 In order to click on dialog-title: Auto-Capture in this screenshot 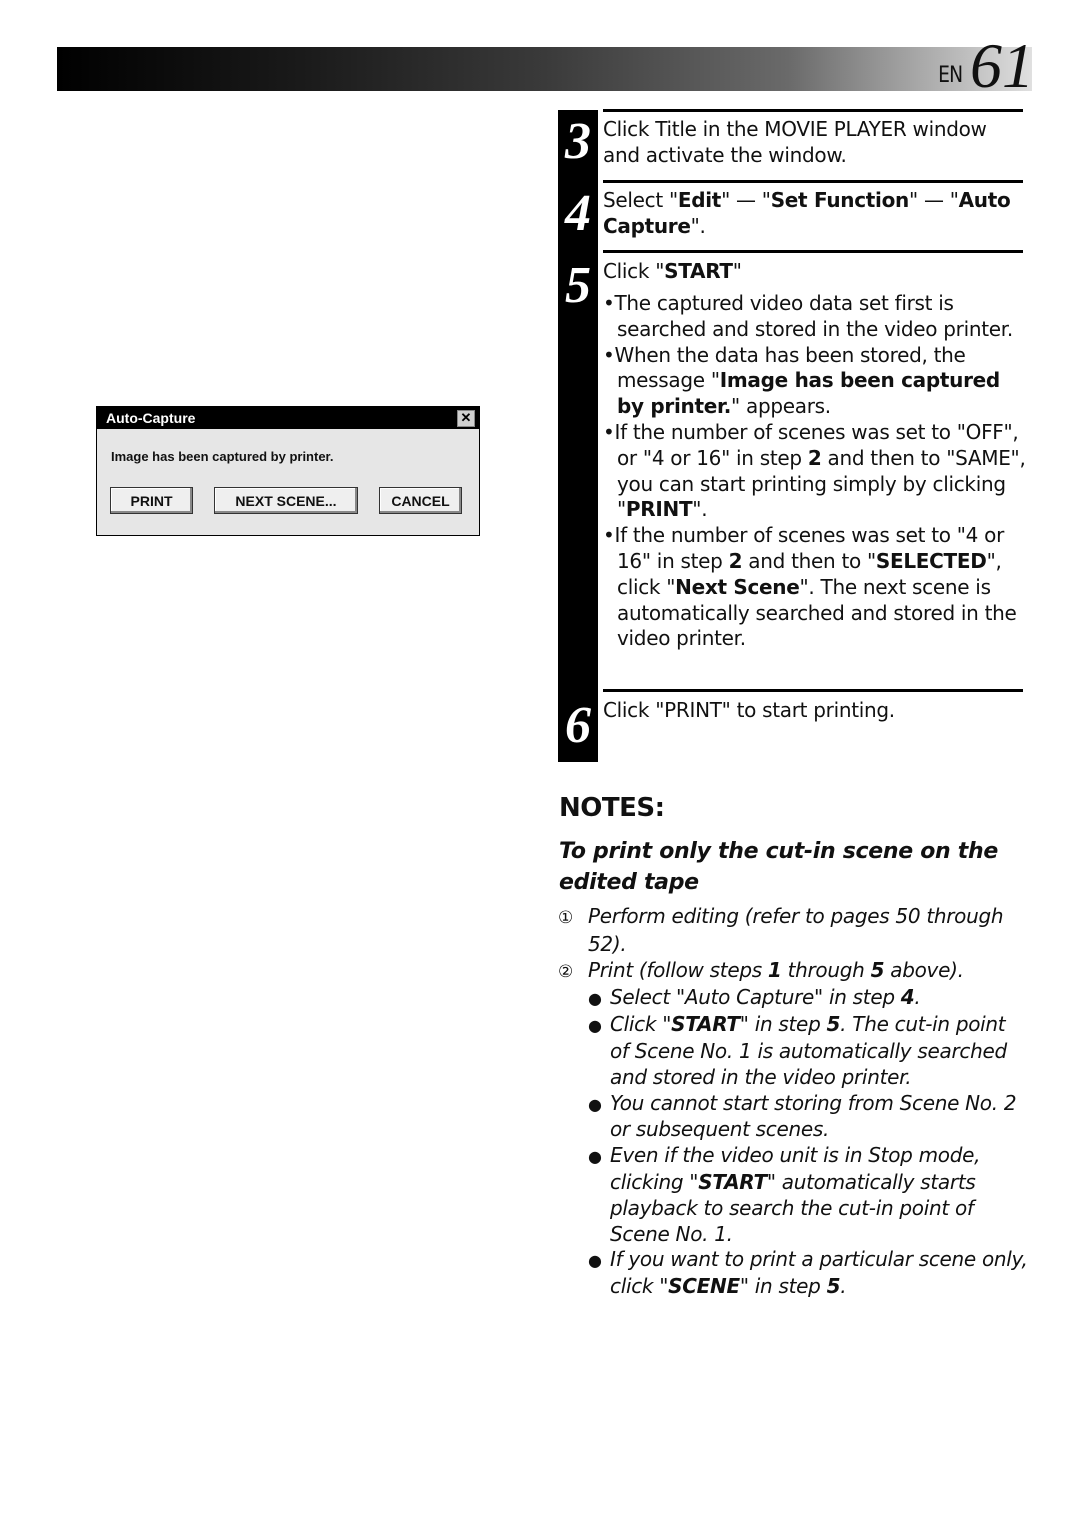, I will do `click(151, 418)`.